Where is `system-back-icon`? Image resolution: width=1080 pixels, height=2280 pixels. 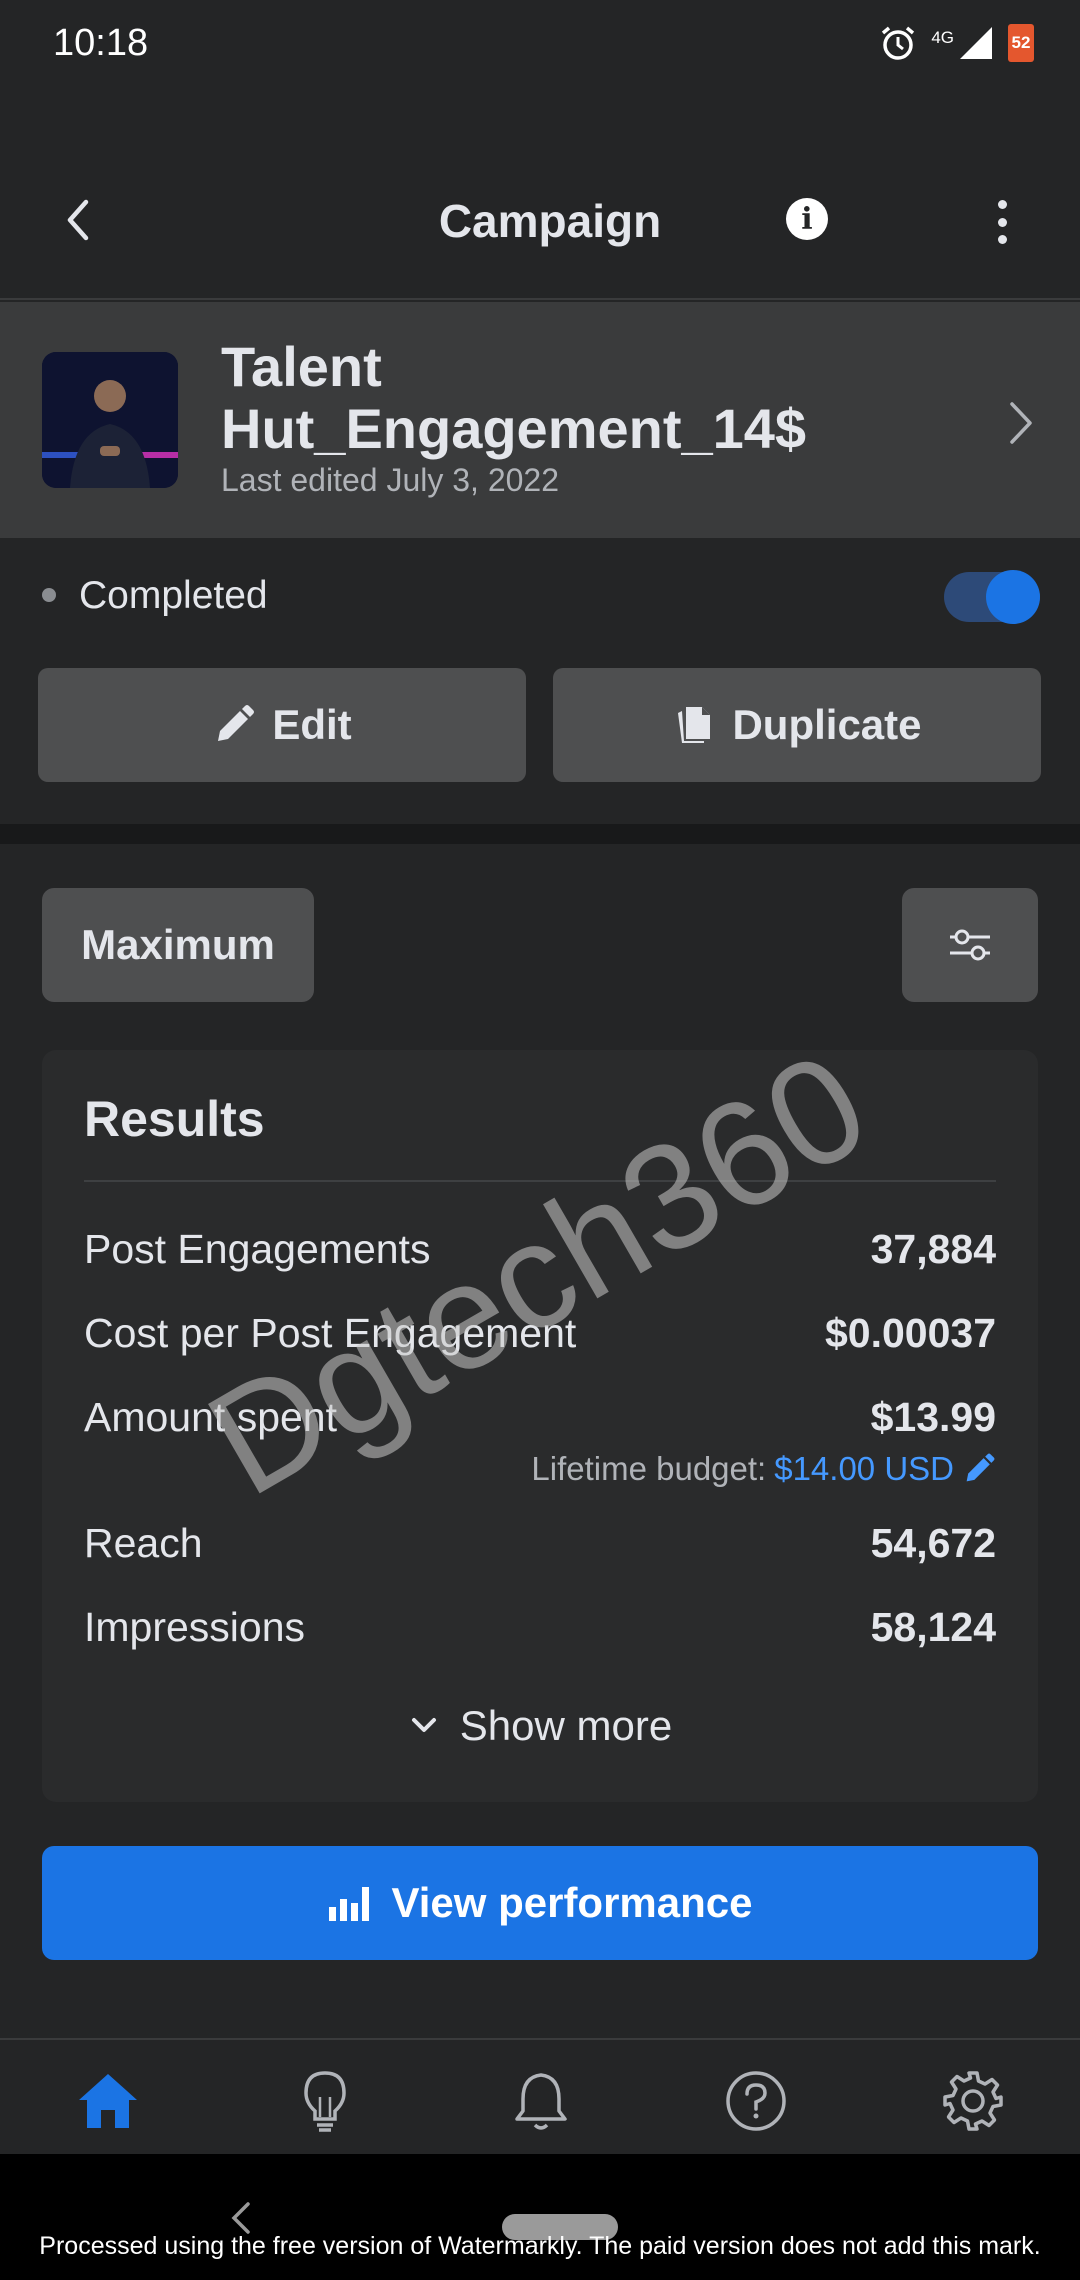
system-back-icon is located at coordinates (241, 2218).